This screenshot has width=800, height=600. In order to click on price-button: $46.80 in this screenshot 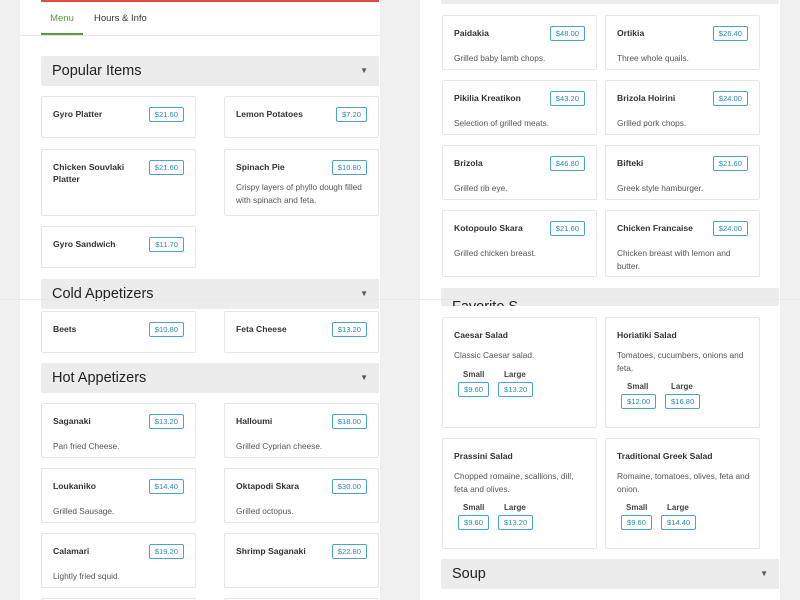, I will do `click(567, 163)`.